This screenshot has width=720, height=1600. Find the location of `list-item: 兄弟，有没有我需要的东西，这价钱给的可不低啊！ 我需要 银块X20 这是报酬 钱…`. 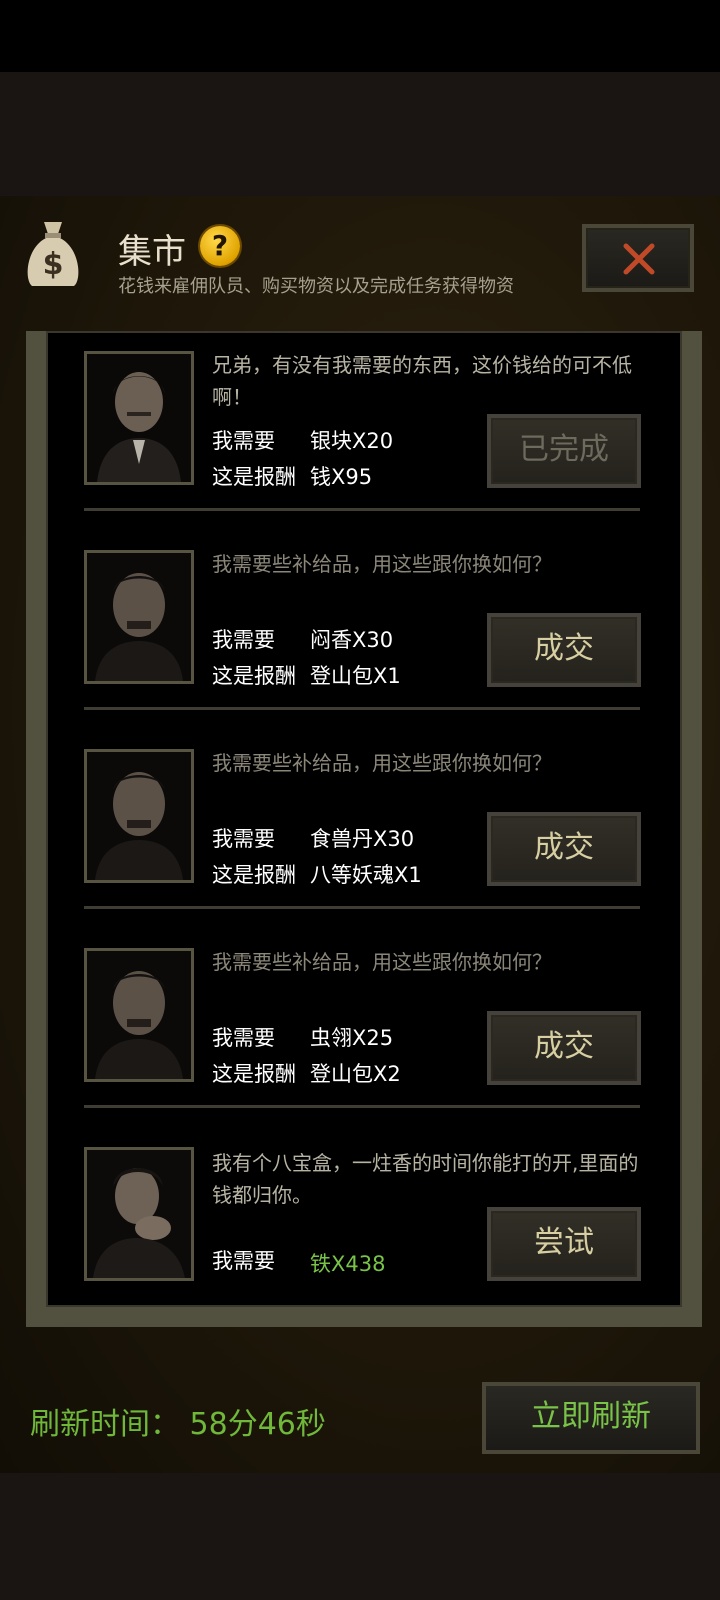

list-item: 兄弟，有没有我需要的东西，这价钱给的可不低啊！ 我需要 银块X20 这是报酬 钱… is located at coordinates (358, 430).